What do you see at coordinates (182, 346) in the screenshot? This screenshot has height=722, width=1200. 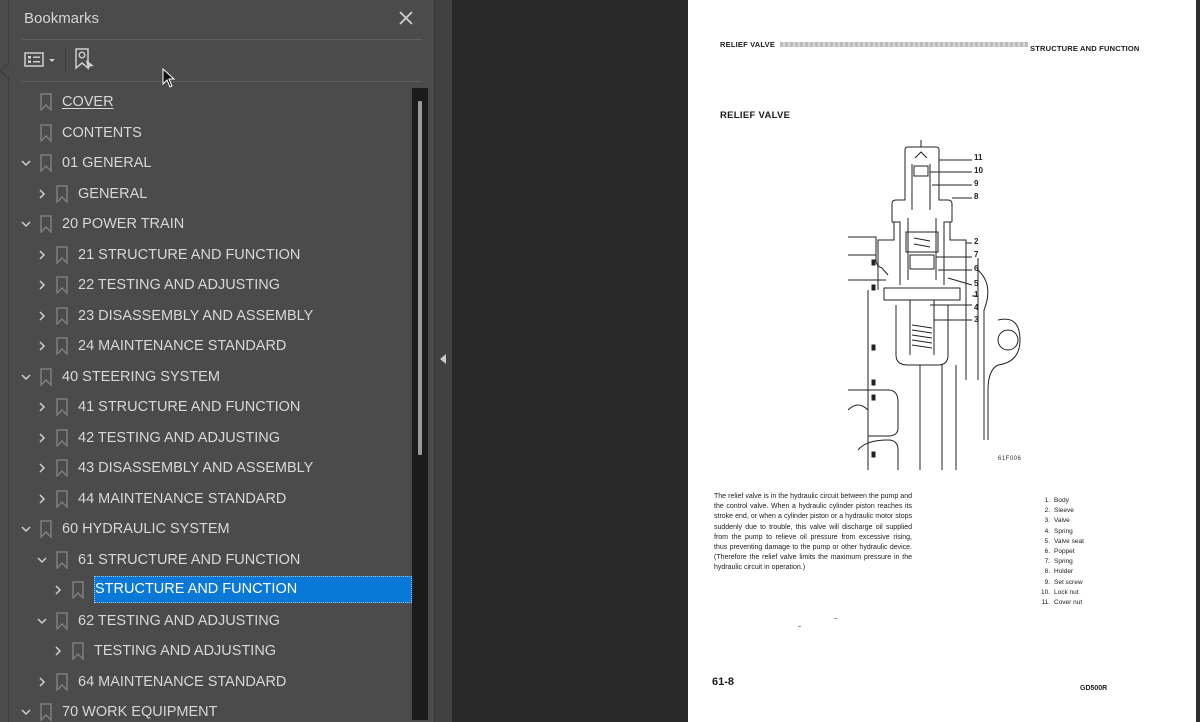 I see `bookmark-label: 24 MAINTENANCE STANDARD` at bounding box center [182, 346].